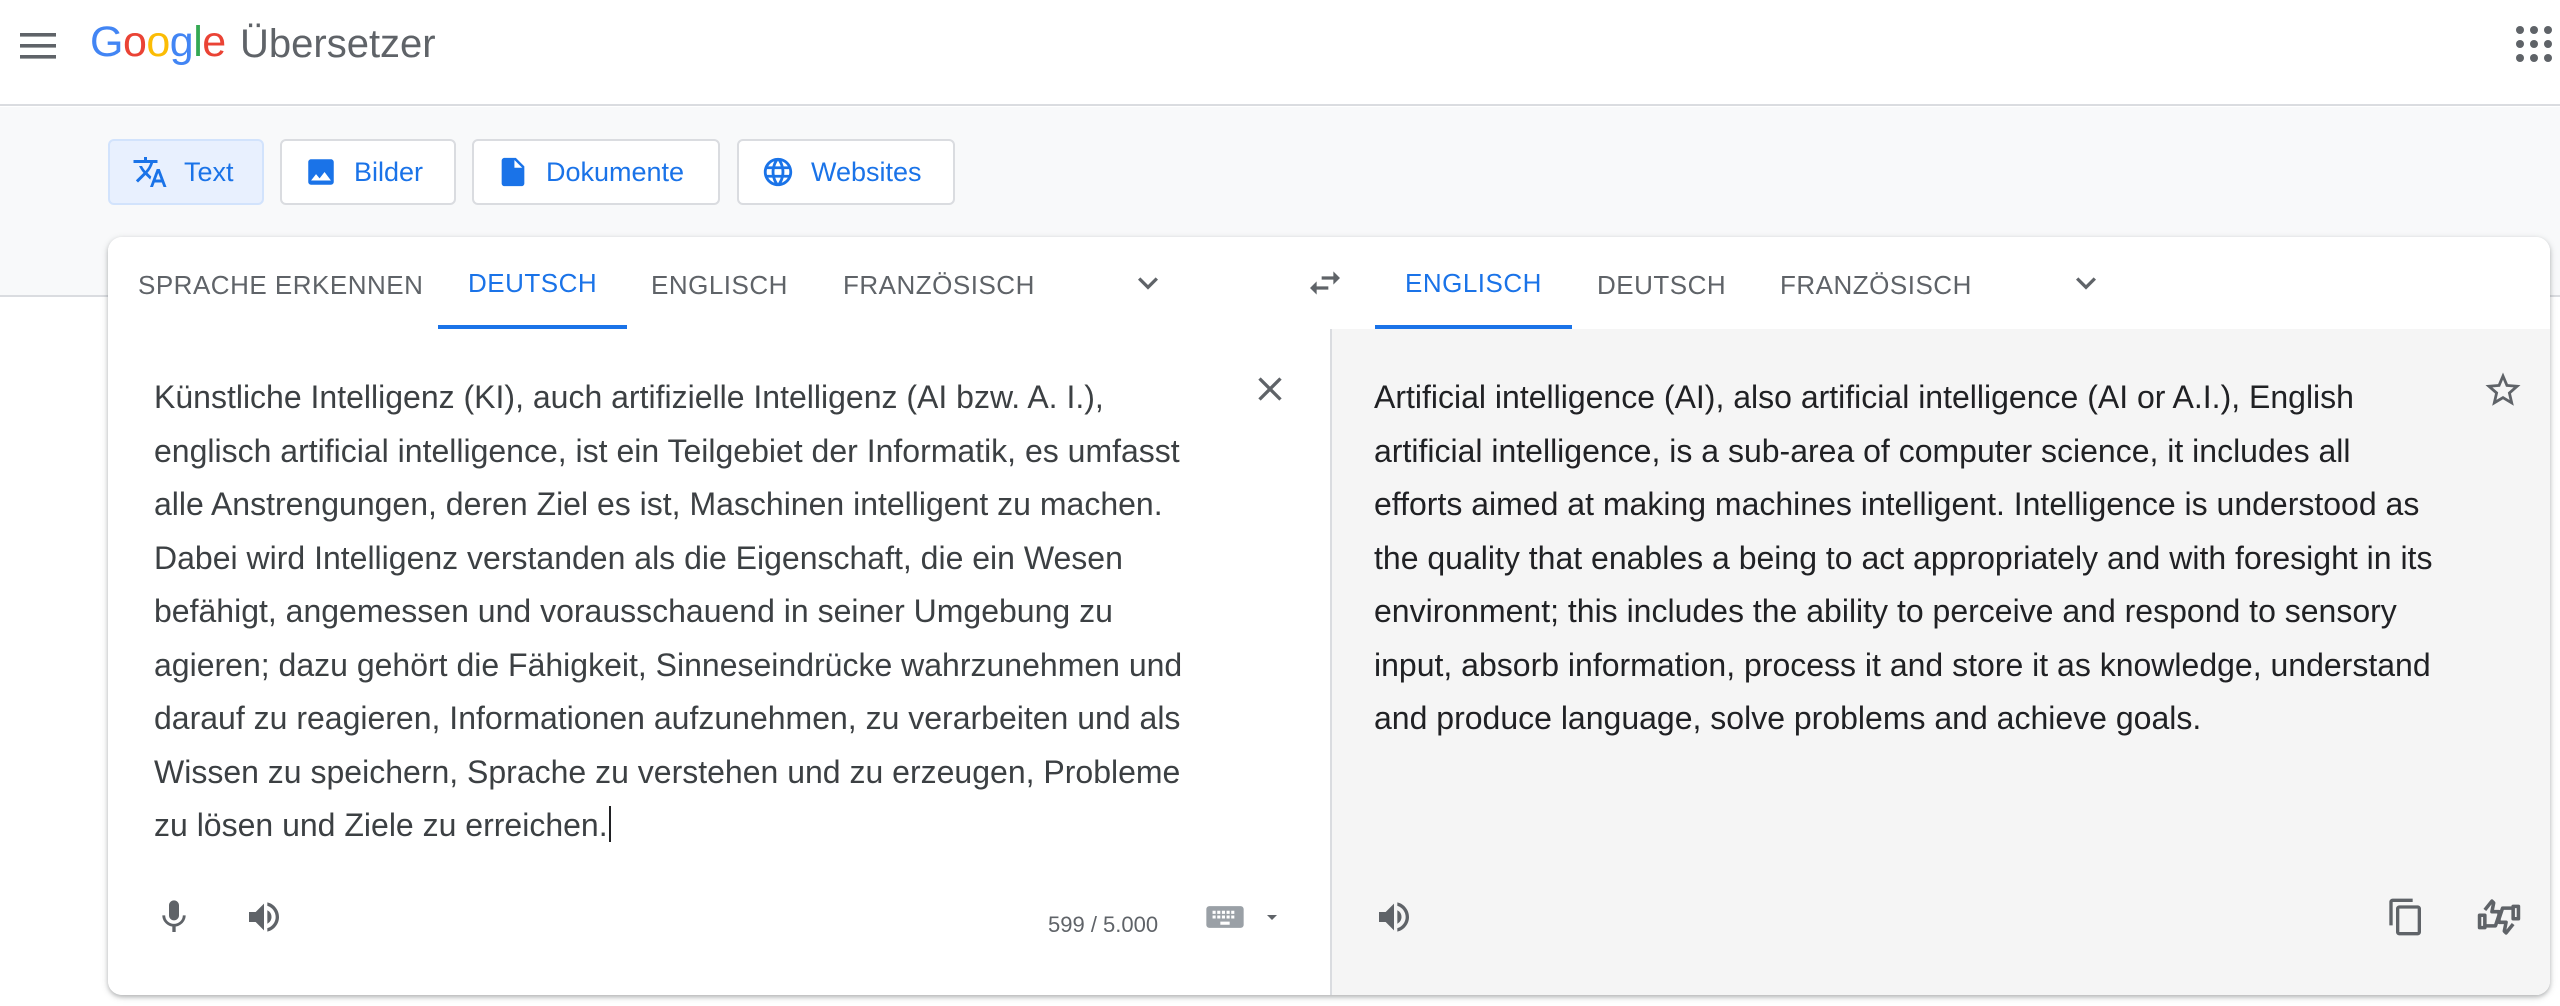  Describe the element at coordinates (1103, 924) in the screenshot. I see `character-count: 599 / 5.000` at that location.